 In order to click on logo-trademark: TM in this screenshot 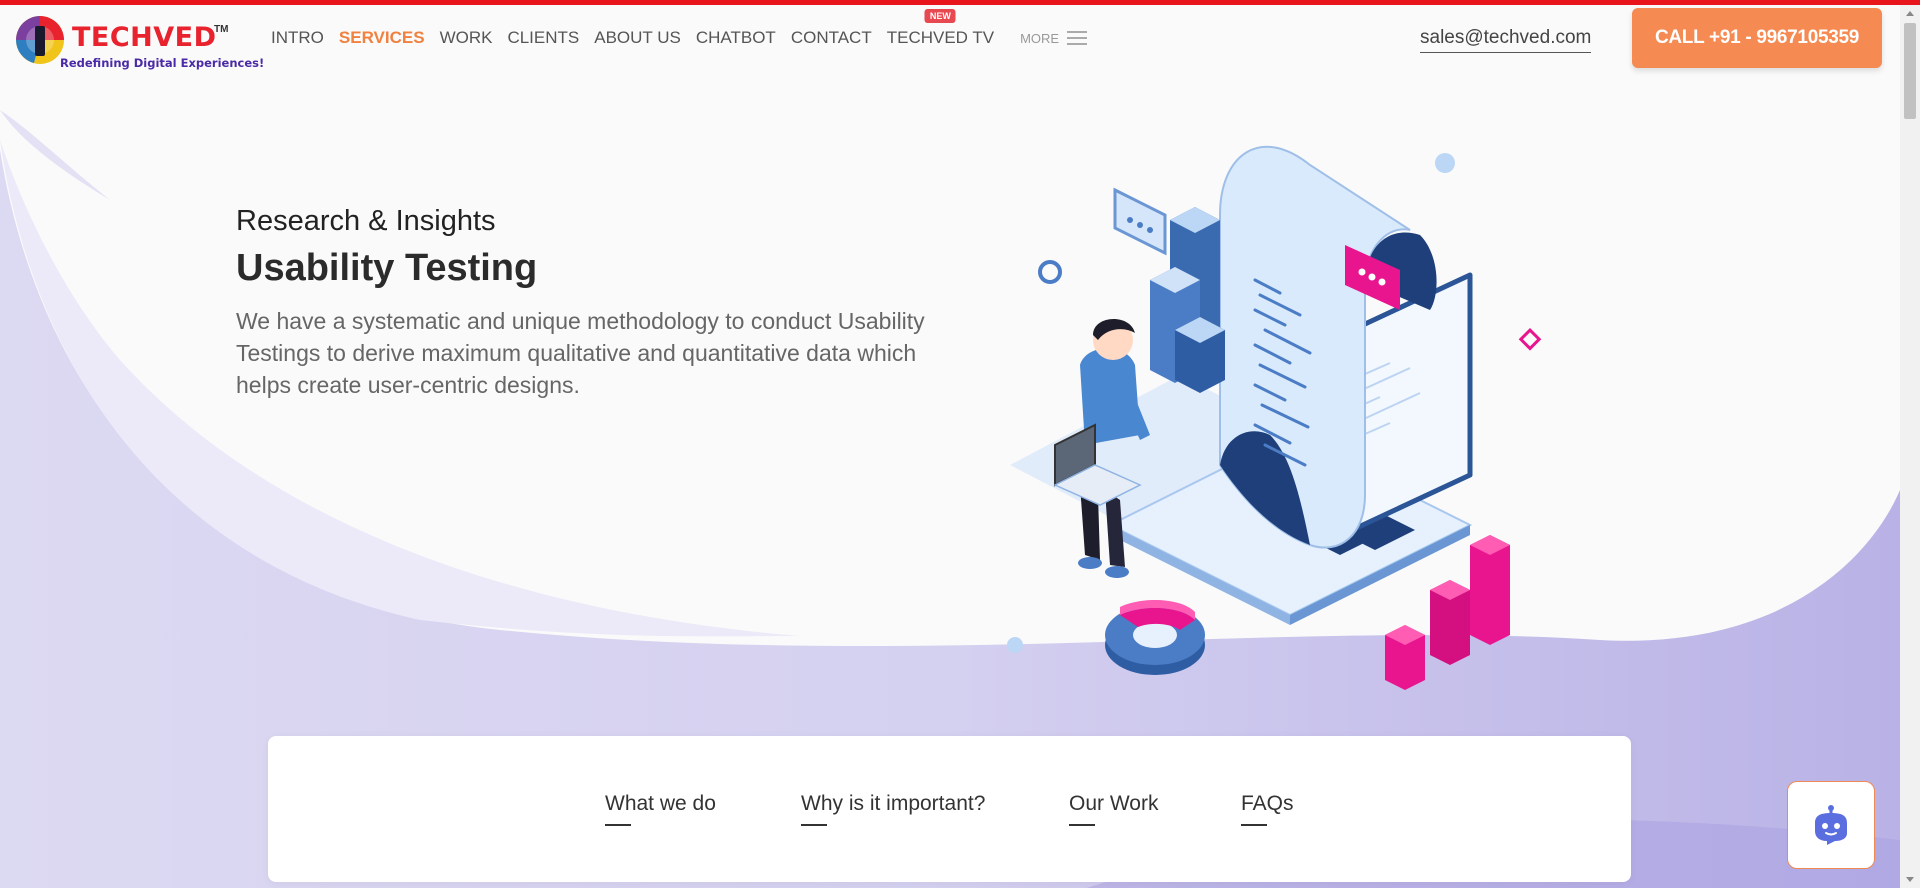, I will do `click(221, 29)`.